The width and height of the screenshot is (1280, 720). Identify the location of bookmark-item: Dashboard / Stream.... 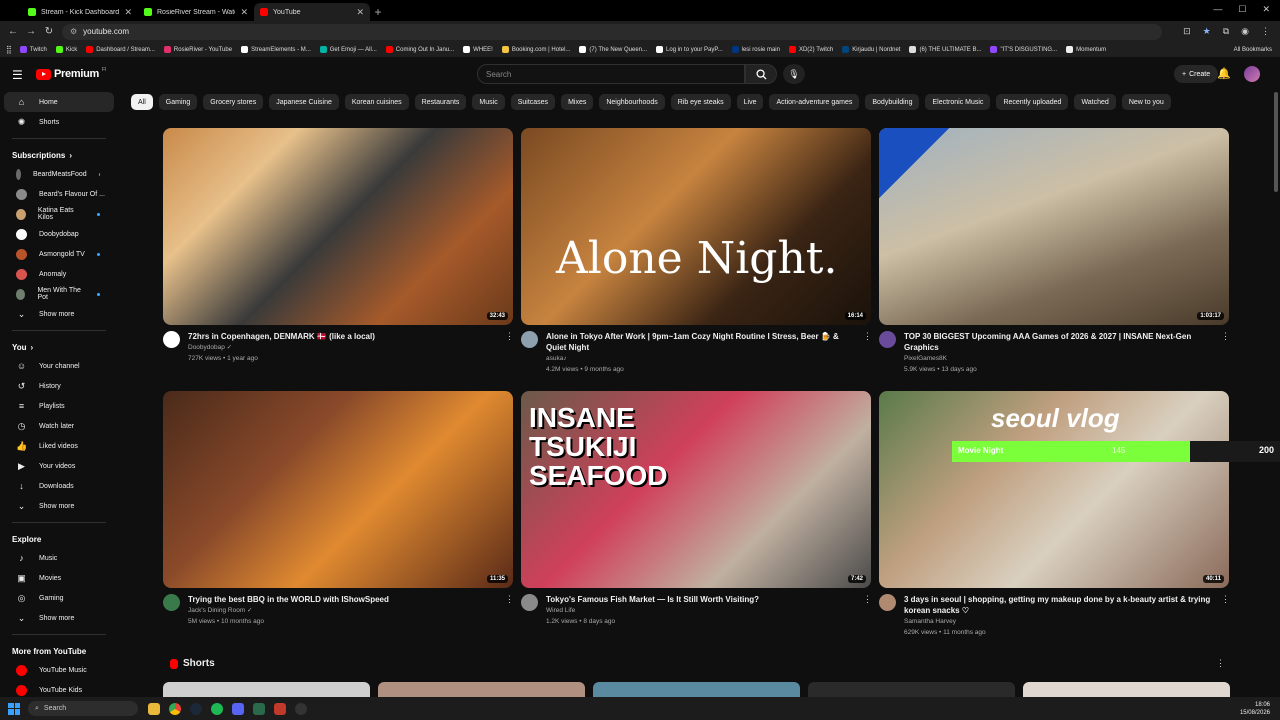
(120, 49).